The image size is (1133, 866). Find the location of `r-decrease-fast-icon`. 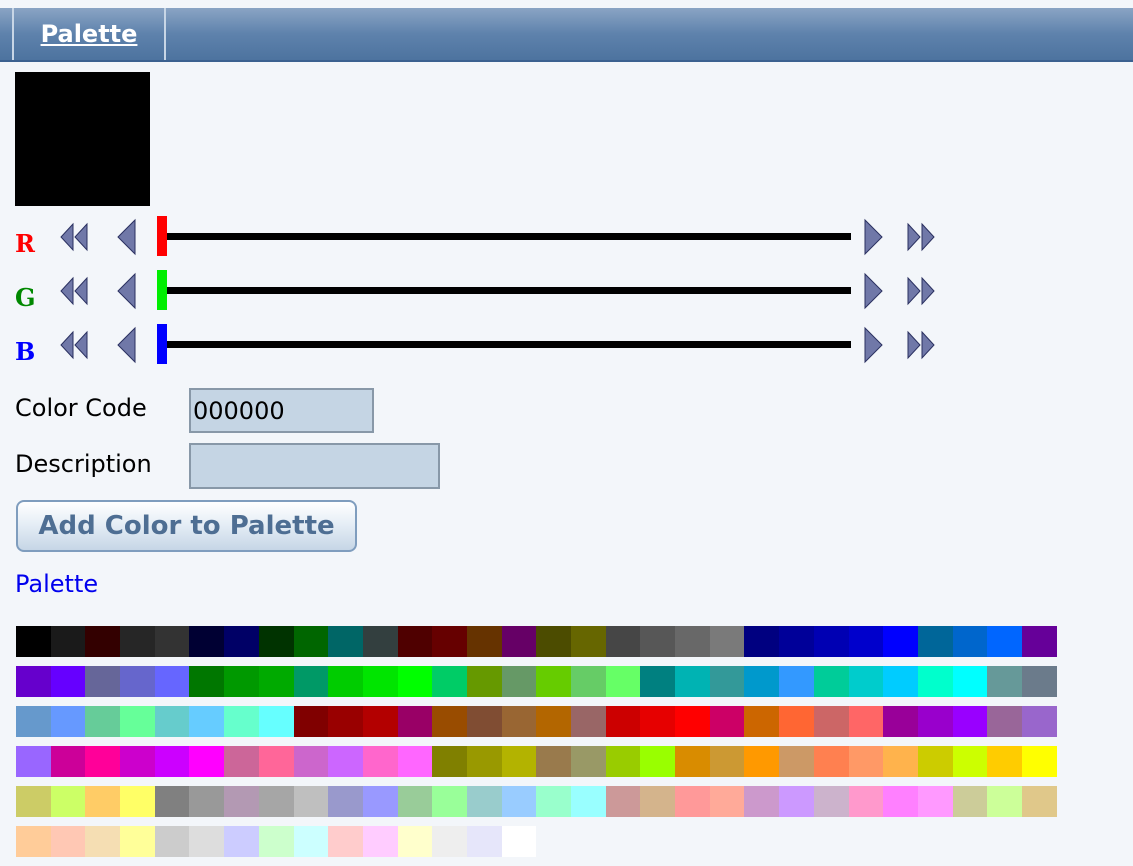

r-decrease-fast-icon is located at coordinates (74, 239).